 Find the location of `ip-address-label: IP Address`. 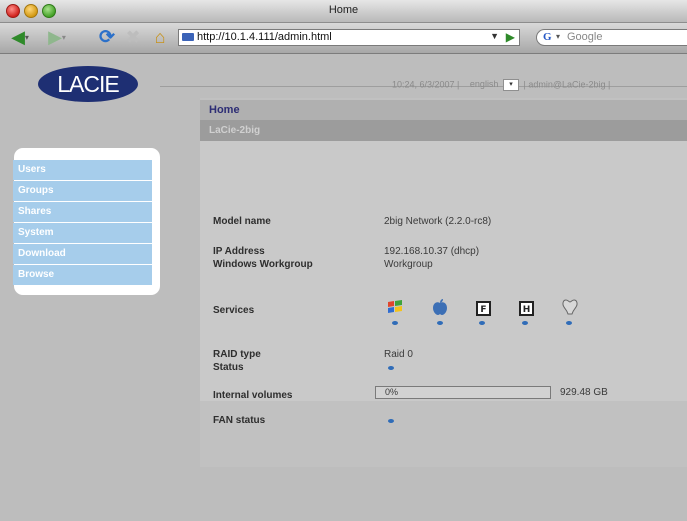

ip-address-label: IP Address is located at coordinates (239, 251).